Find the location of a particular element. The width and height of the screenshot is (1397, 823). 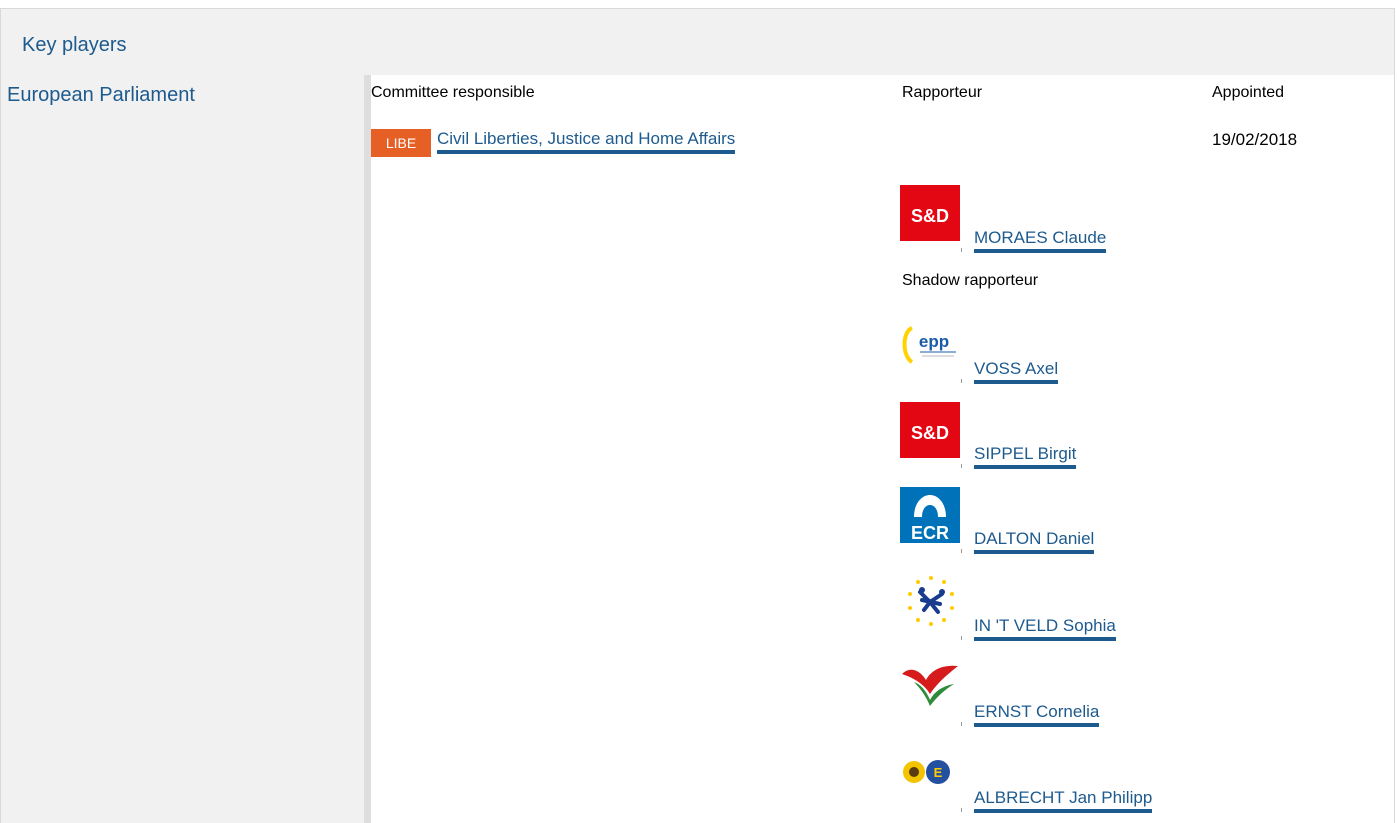

svg-text: ECR is located at coordinates (930, 533).